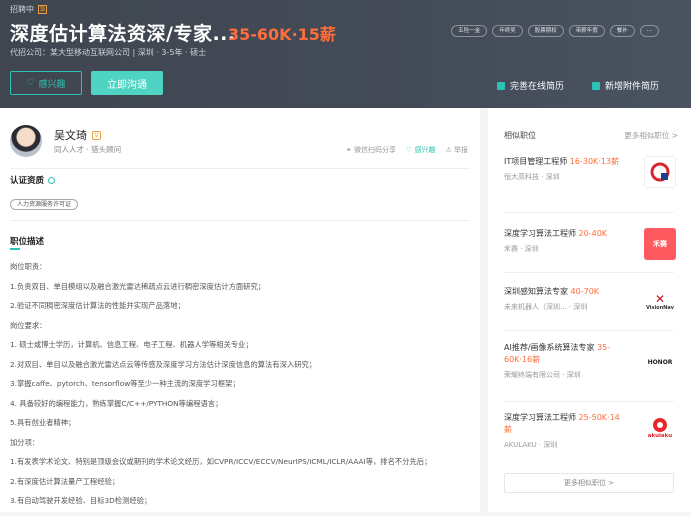  What do you see at coordinates (27, 242) in the screenshot?
I see `description-title: 职位描述` at bounding box center [27, 242].